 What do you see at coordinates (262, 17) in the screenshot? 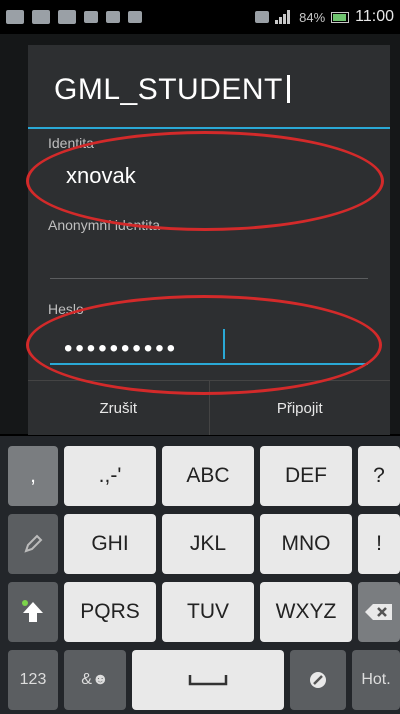
I see `wifi-icon` at bounding box center [262, 17].